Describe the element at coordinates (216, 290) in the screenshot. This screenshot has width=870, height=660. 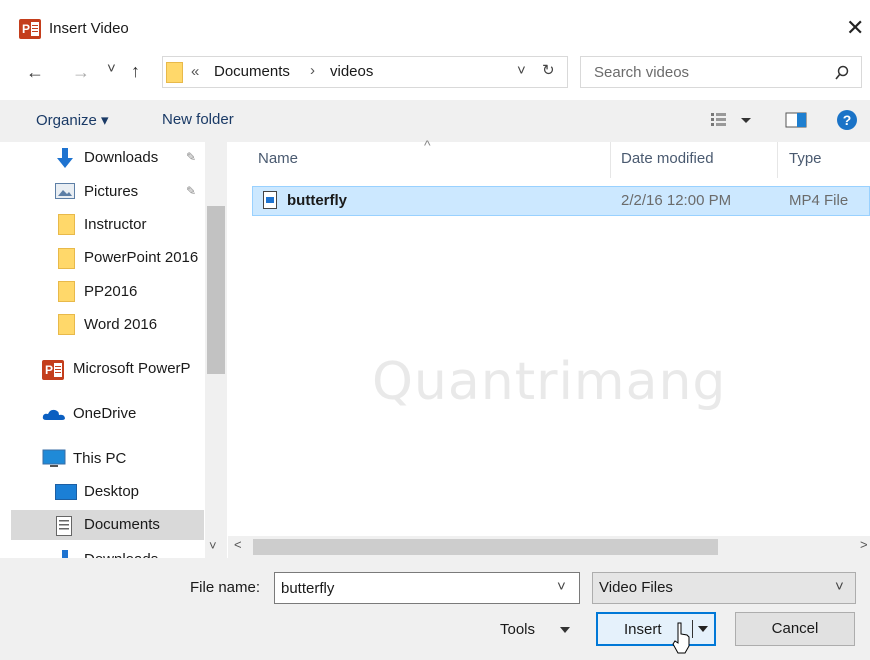
I see `sidebar-scroll-thumb` at that location.